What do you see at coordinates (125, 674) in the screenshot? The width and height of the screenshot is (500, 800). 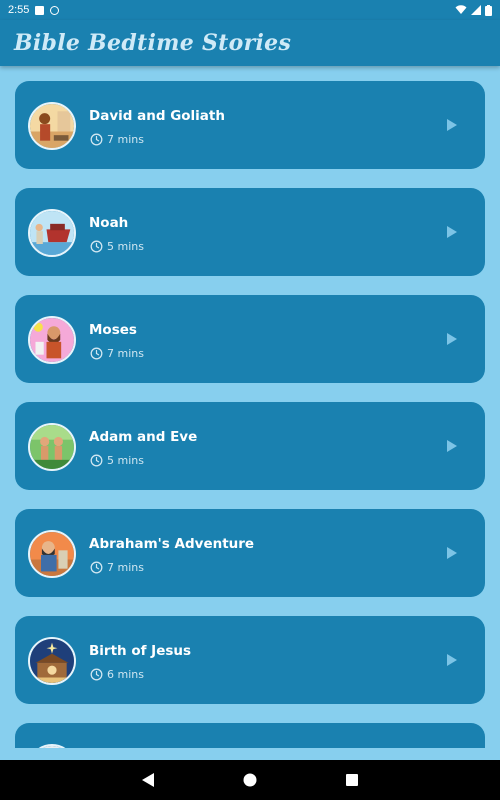 I see `story-duration-text: 6 mins` at bounding box center [125, 674].